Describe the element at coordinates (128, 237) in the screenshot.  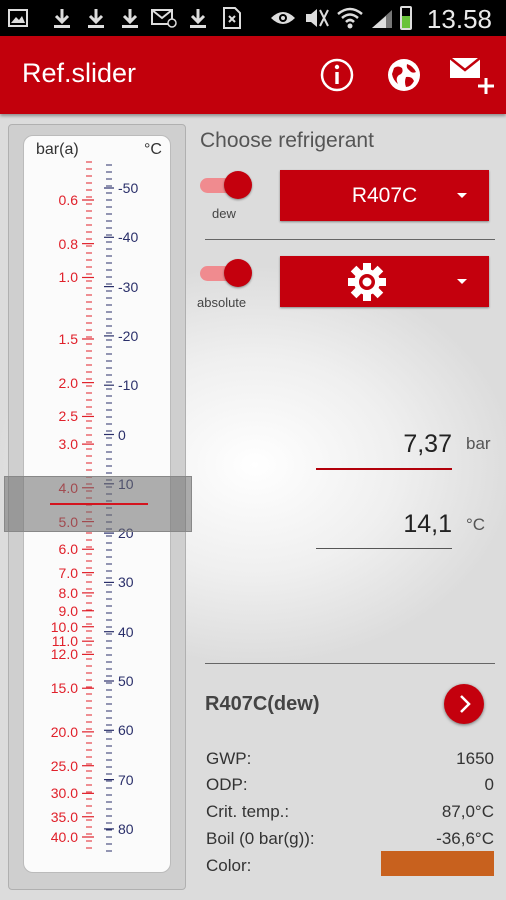
I see `temperature-tick-label: -40` at that location.